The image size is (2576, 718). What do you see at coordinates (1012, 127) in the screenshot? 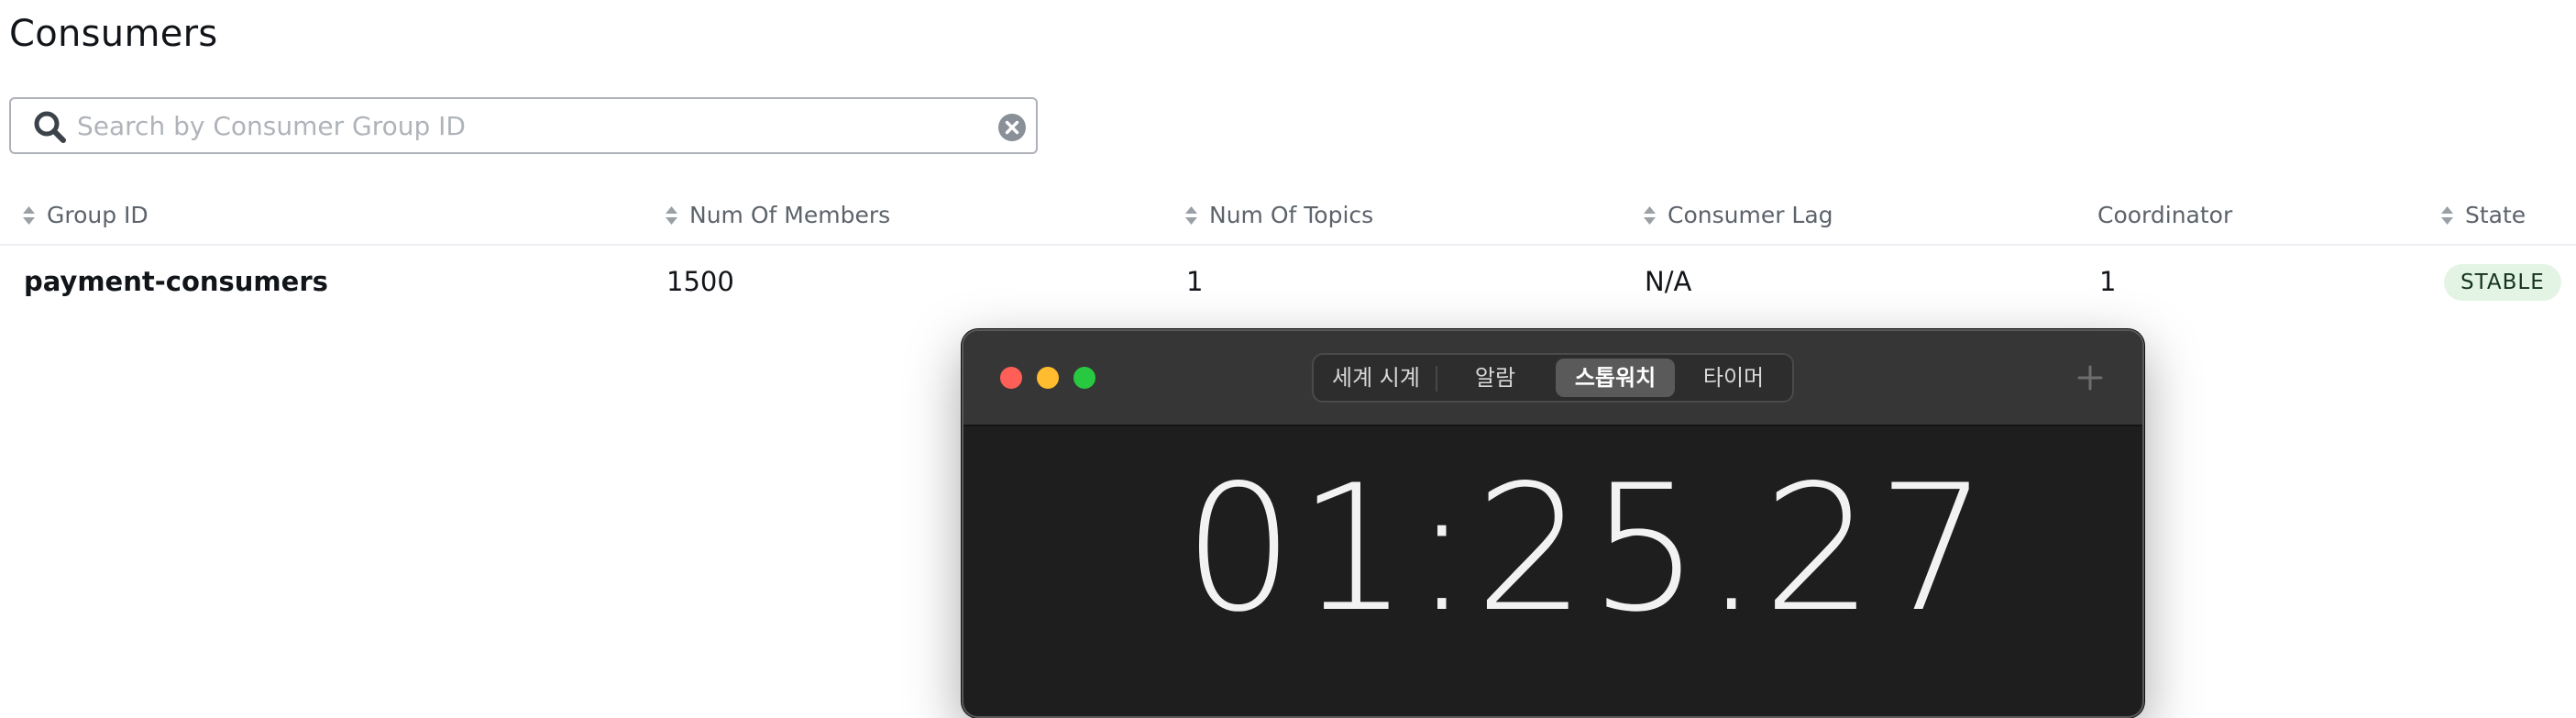
I see `clear-icon` at bounding box center [1012, 127].